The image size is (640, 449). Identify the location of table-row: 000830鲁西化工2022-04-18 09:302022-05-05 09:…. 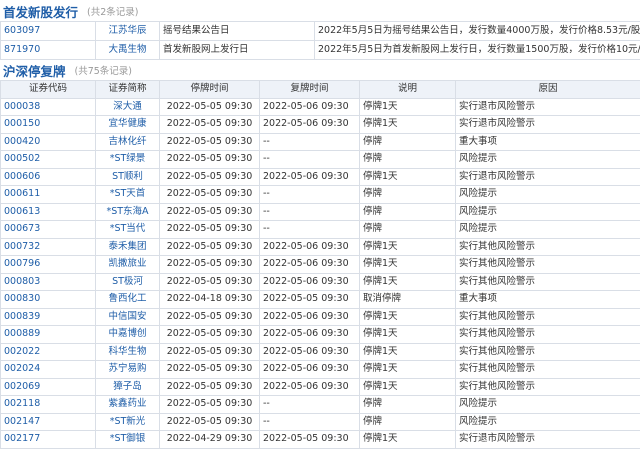
(320, 300).